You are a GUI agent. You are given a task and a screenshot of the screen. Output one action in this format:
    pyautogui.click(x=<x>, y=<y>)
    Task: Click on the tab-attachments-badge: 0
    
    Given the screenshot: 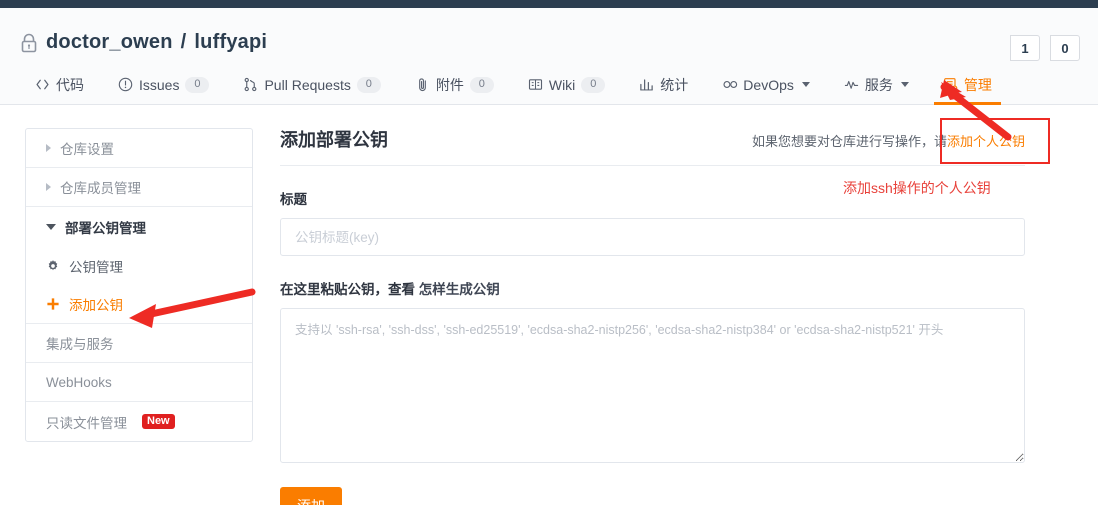 What is the action you would take?
    pyautogui.click(x=481, y=84)
    